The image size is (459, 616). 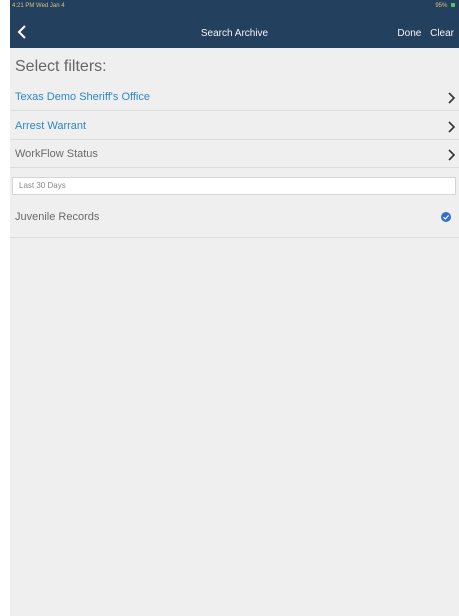 What do you see at coordinates (422, 33) in the screenshot?
I see `nav-actions: Done Clear` at bounding box center [422, 33].